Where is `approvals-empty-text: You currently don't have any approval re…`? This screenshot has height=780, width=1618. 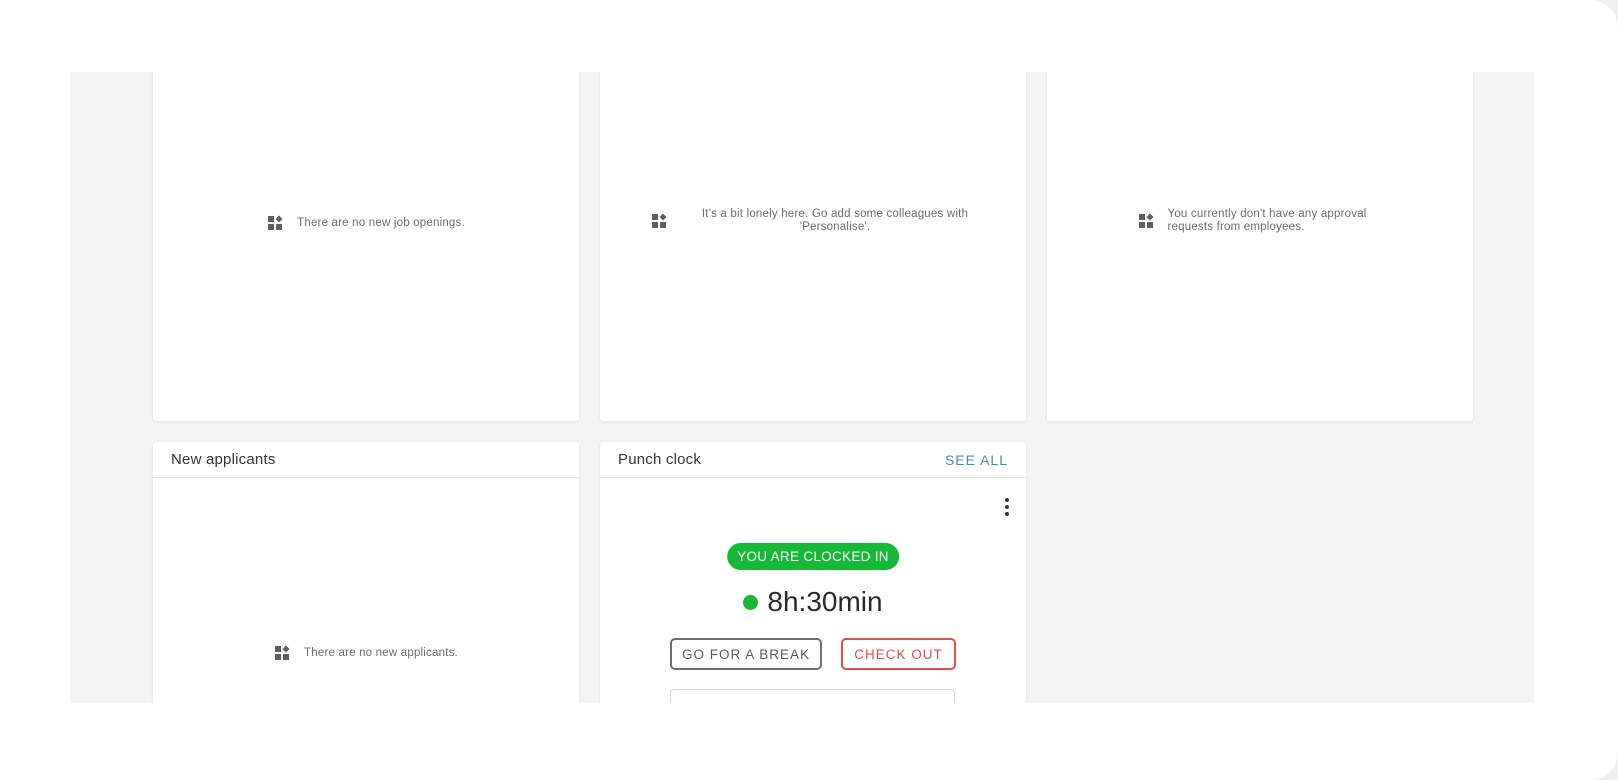 approvals-empty-text: You currently don't have any approval re… is located at coordinates (1267, 220).